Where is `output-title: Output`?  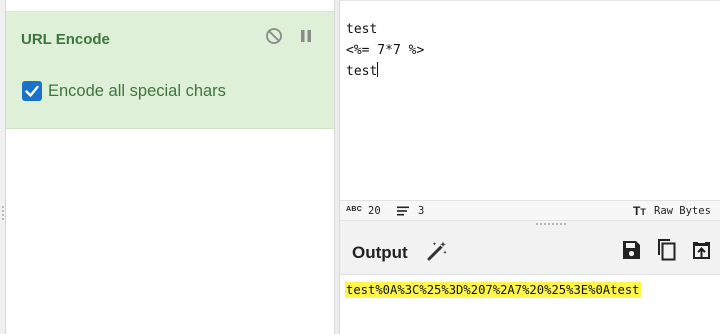
output-title: Output is located at coordinates (380, 252).